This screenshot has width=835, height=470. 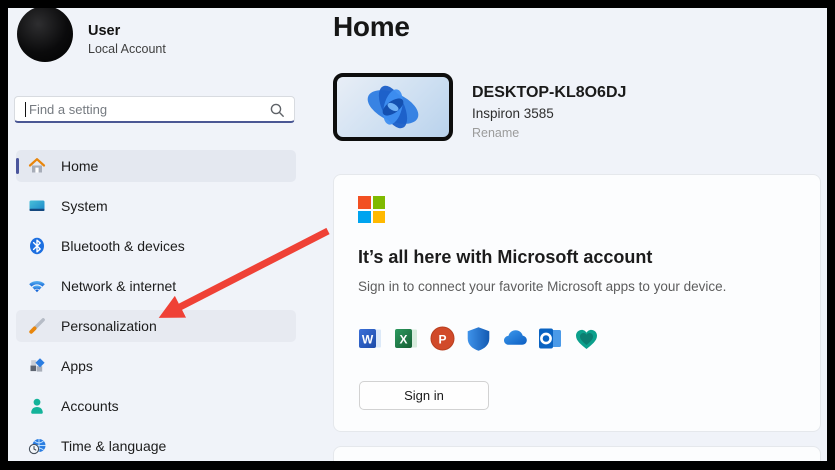 I want to click on microsoft-apps-row: W X P, so click(x=478, y=338).